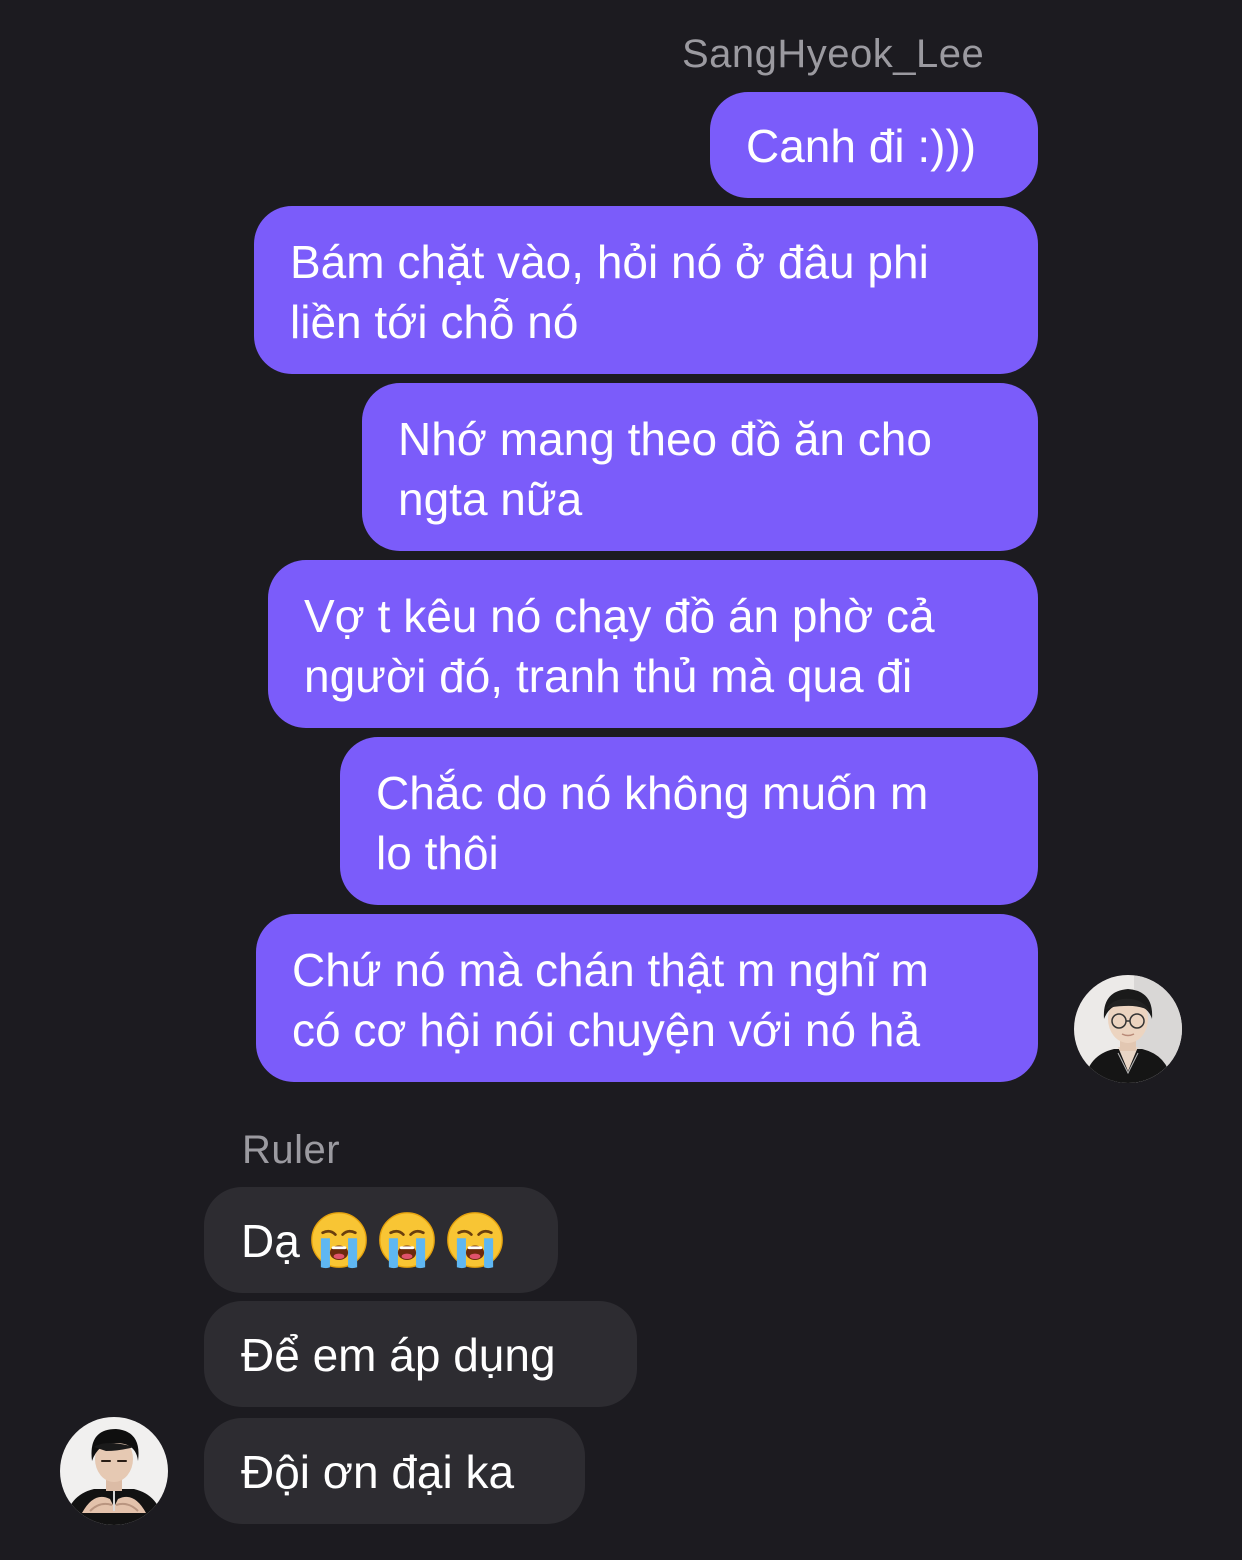 Image resolution: width=1242 pixels, height=1560 pixels. Describe the element at coordinates (398, 1355) in the screenshot. I see `message-text: Để em áp dụng` at that location.